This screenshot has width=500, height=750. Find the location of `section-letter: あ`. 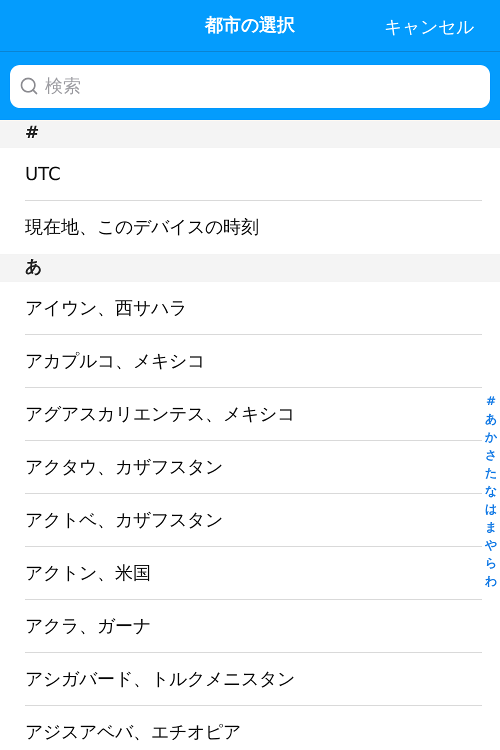

section-letter: あ is located at coordinates (33, 268).